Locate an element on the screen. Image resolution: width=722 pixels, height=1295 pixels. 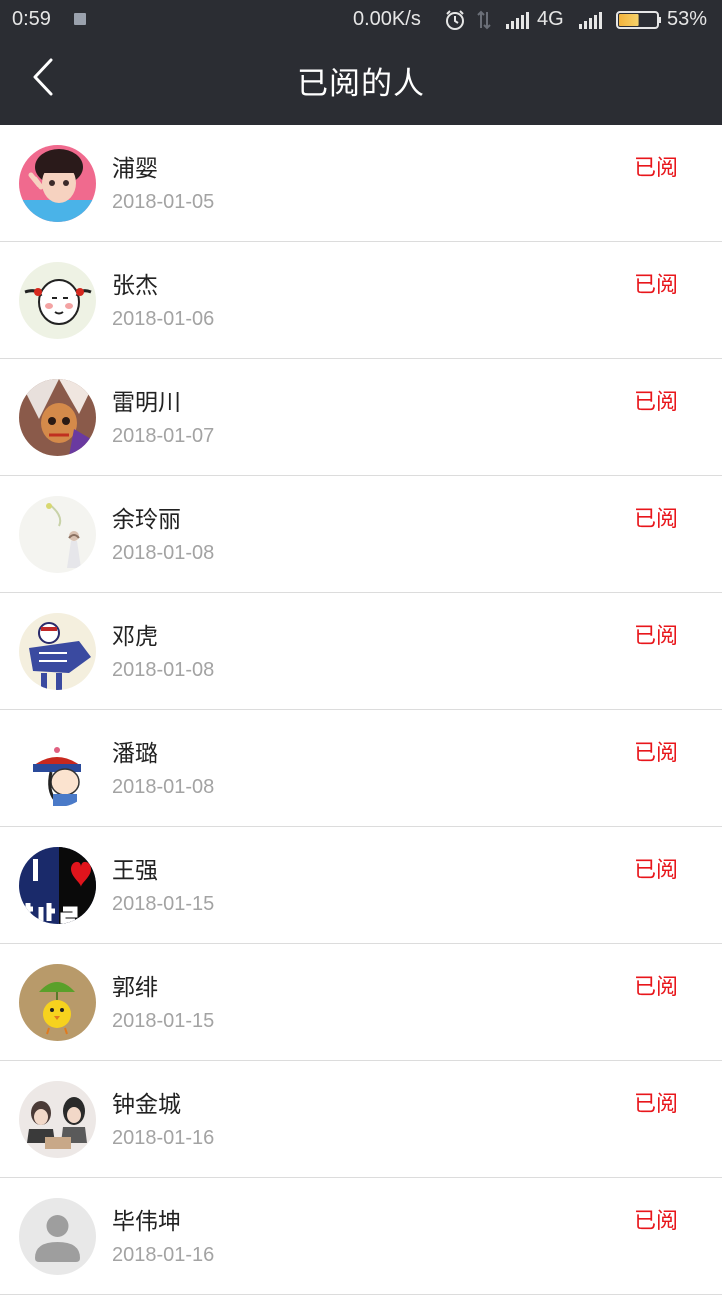
notification-icon is located at coordinates (80, 19).